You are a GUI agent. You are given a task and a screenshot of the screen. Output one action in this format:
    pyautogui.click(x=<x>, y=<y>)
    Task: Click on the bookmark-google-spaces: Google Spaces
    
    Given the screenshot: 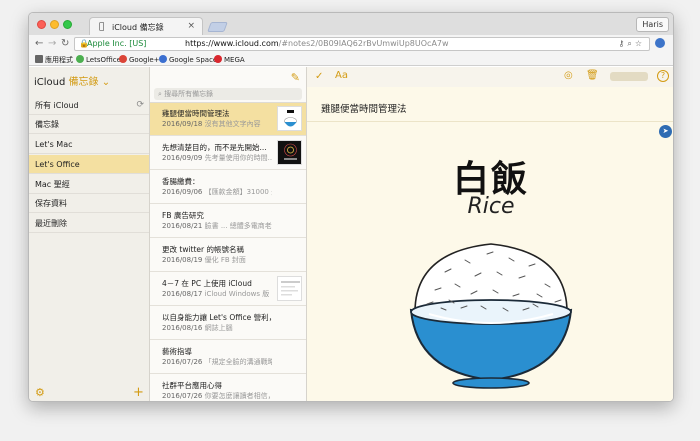 What is the action you would take?
    pyautogui.click(x=190, y=59)
    